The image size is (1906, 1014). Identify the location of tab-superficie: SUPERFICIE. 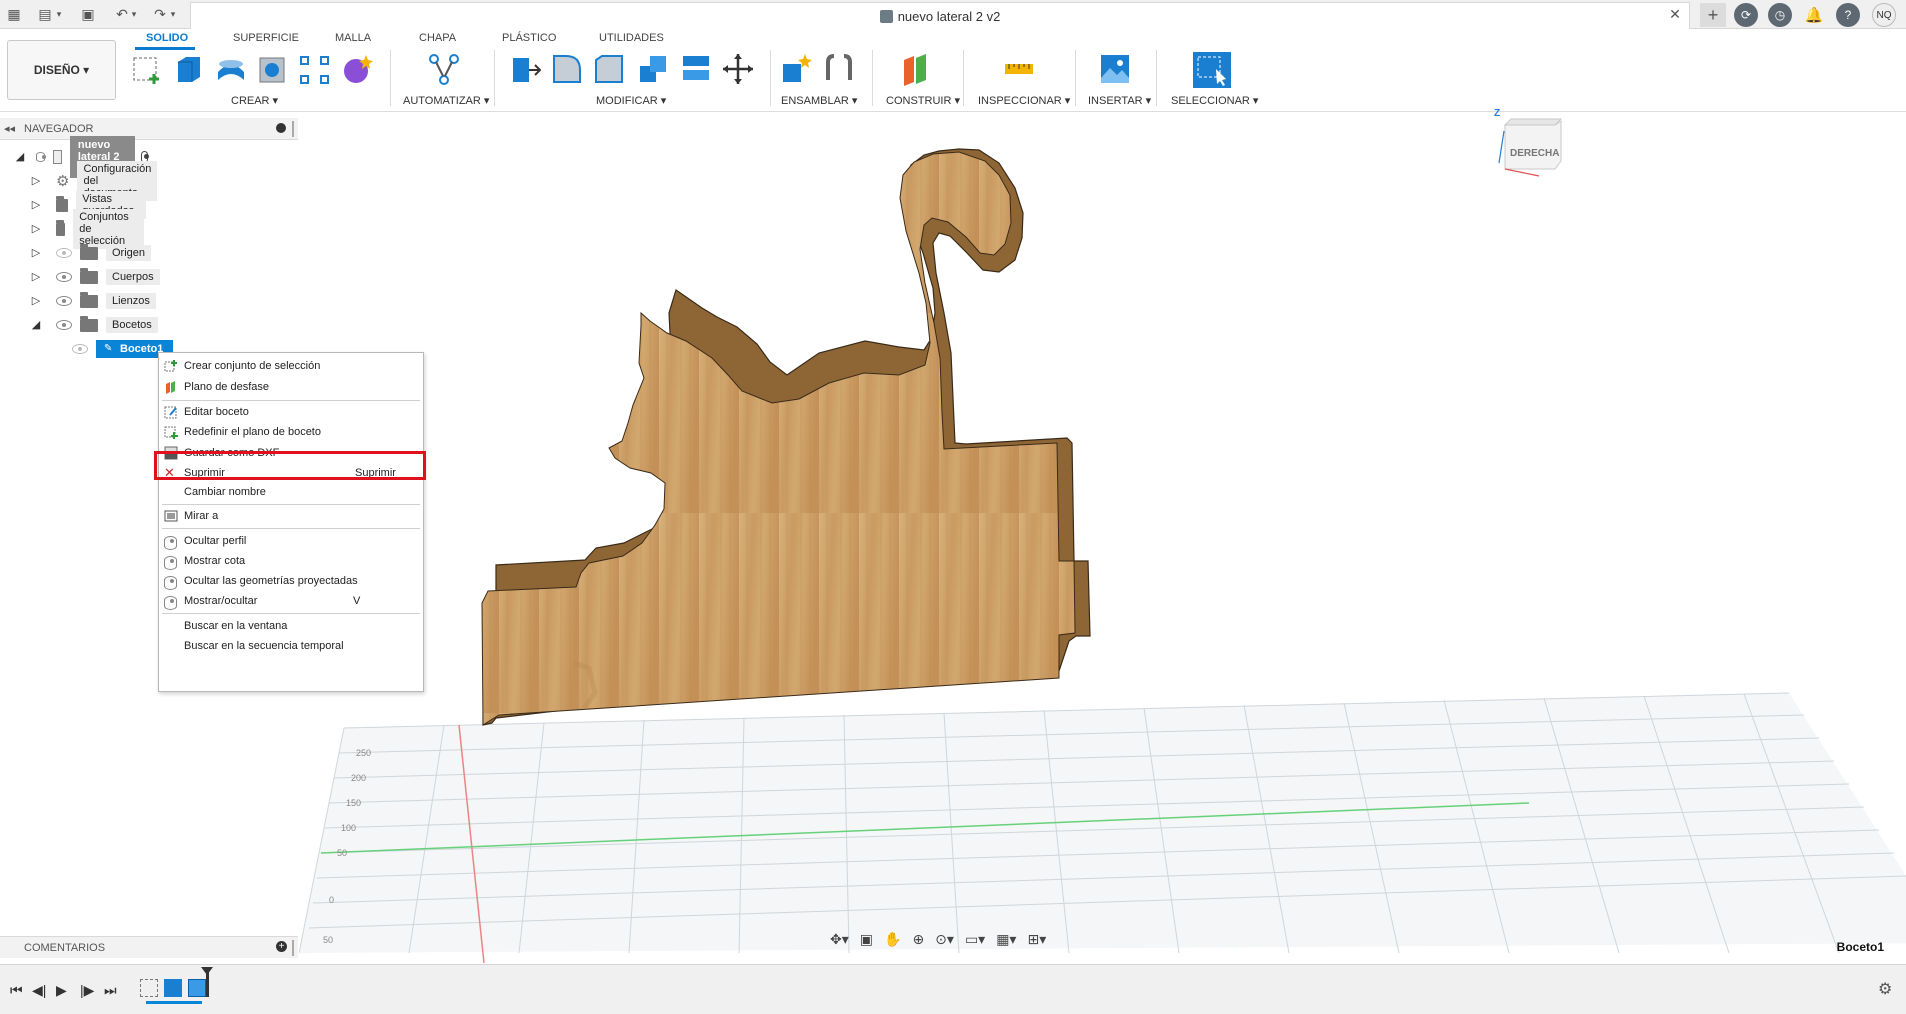
(266, 38).